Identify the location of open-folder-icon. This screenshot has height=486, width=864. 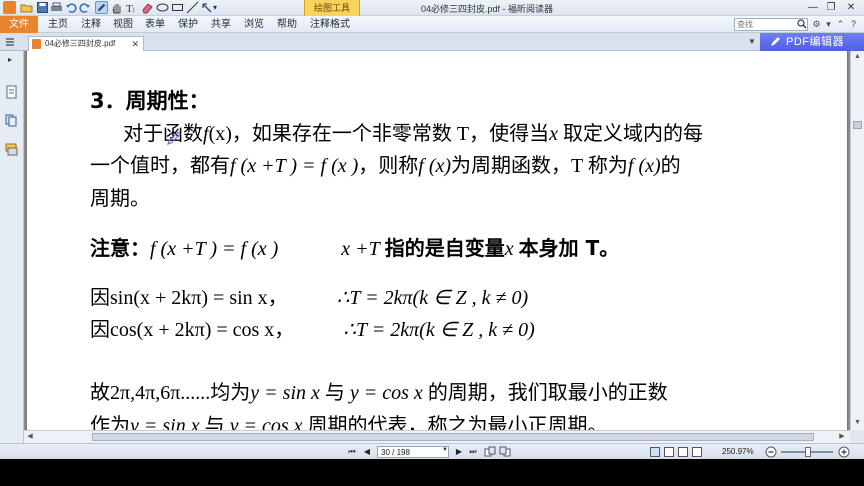
(26, 7).